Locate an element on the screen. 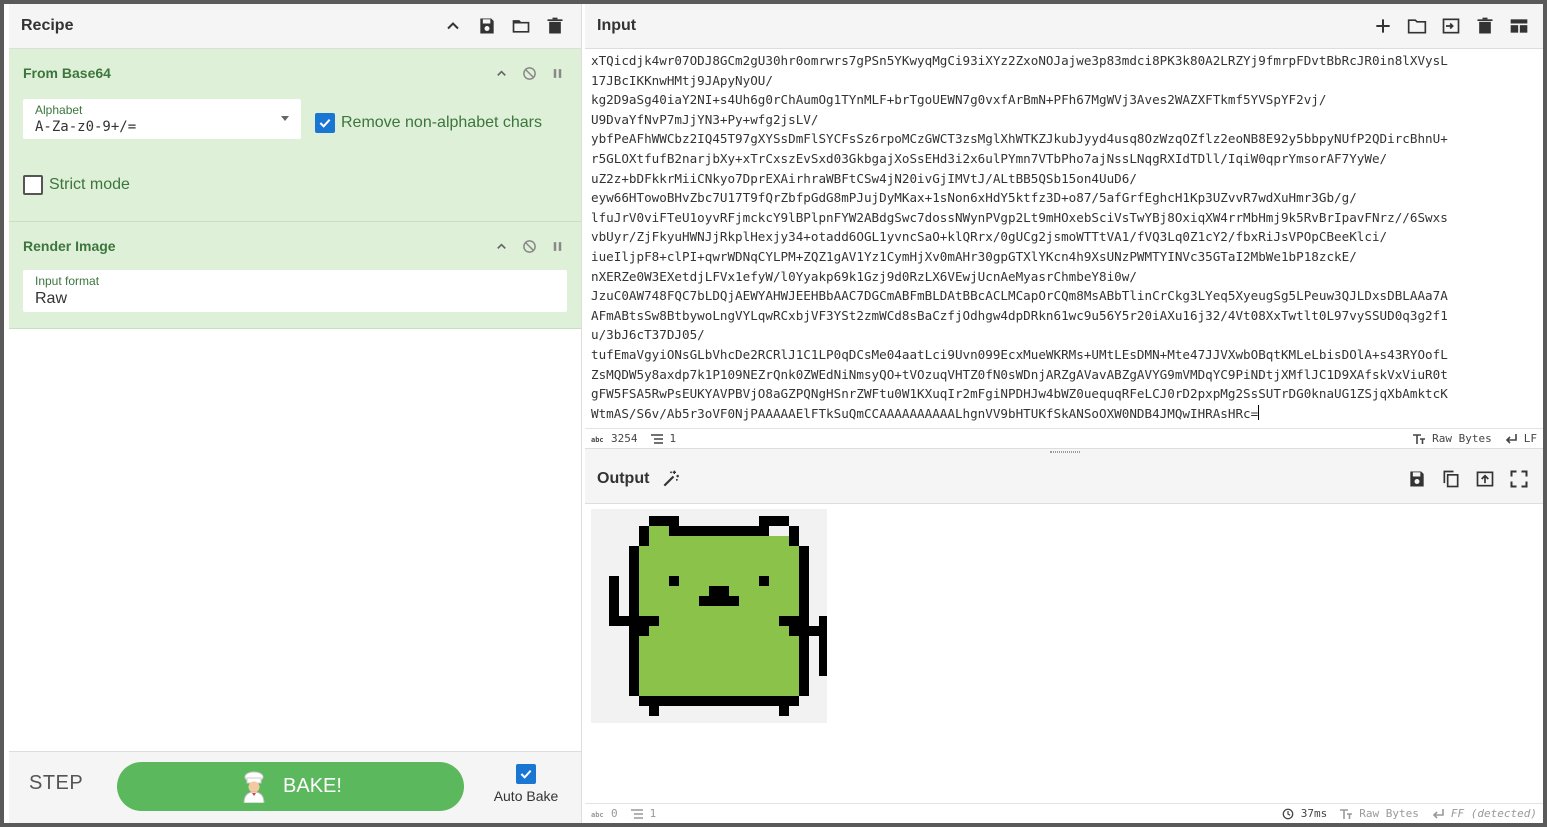  op-title: Render Image is located at coordinates (69, 246).